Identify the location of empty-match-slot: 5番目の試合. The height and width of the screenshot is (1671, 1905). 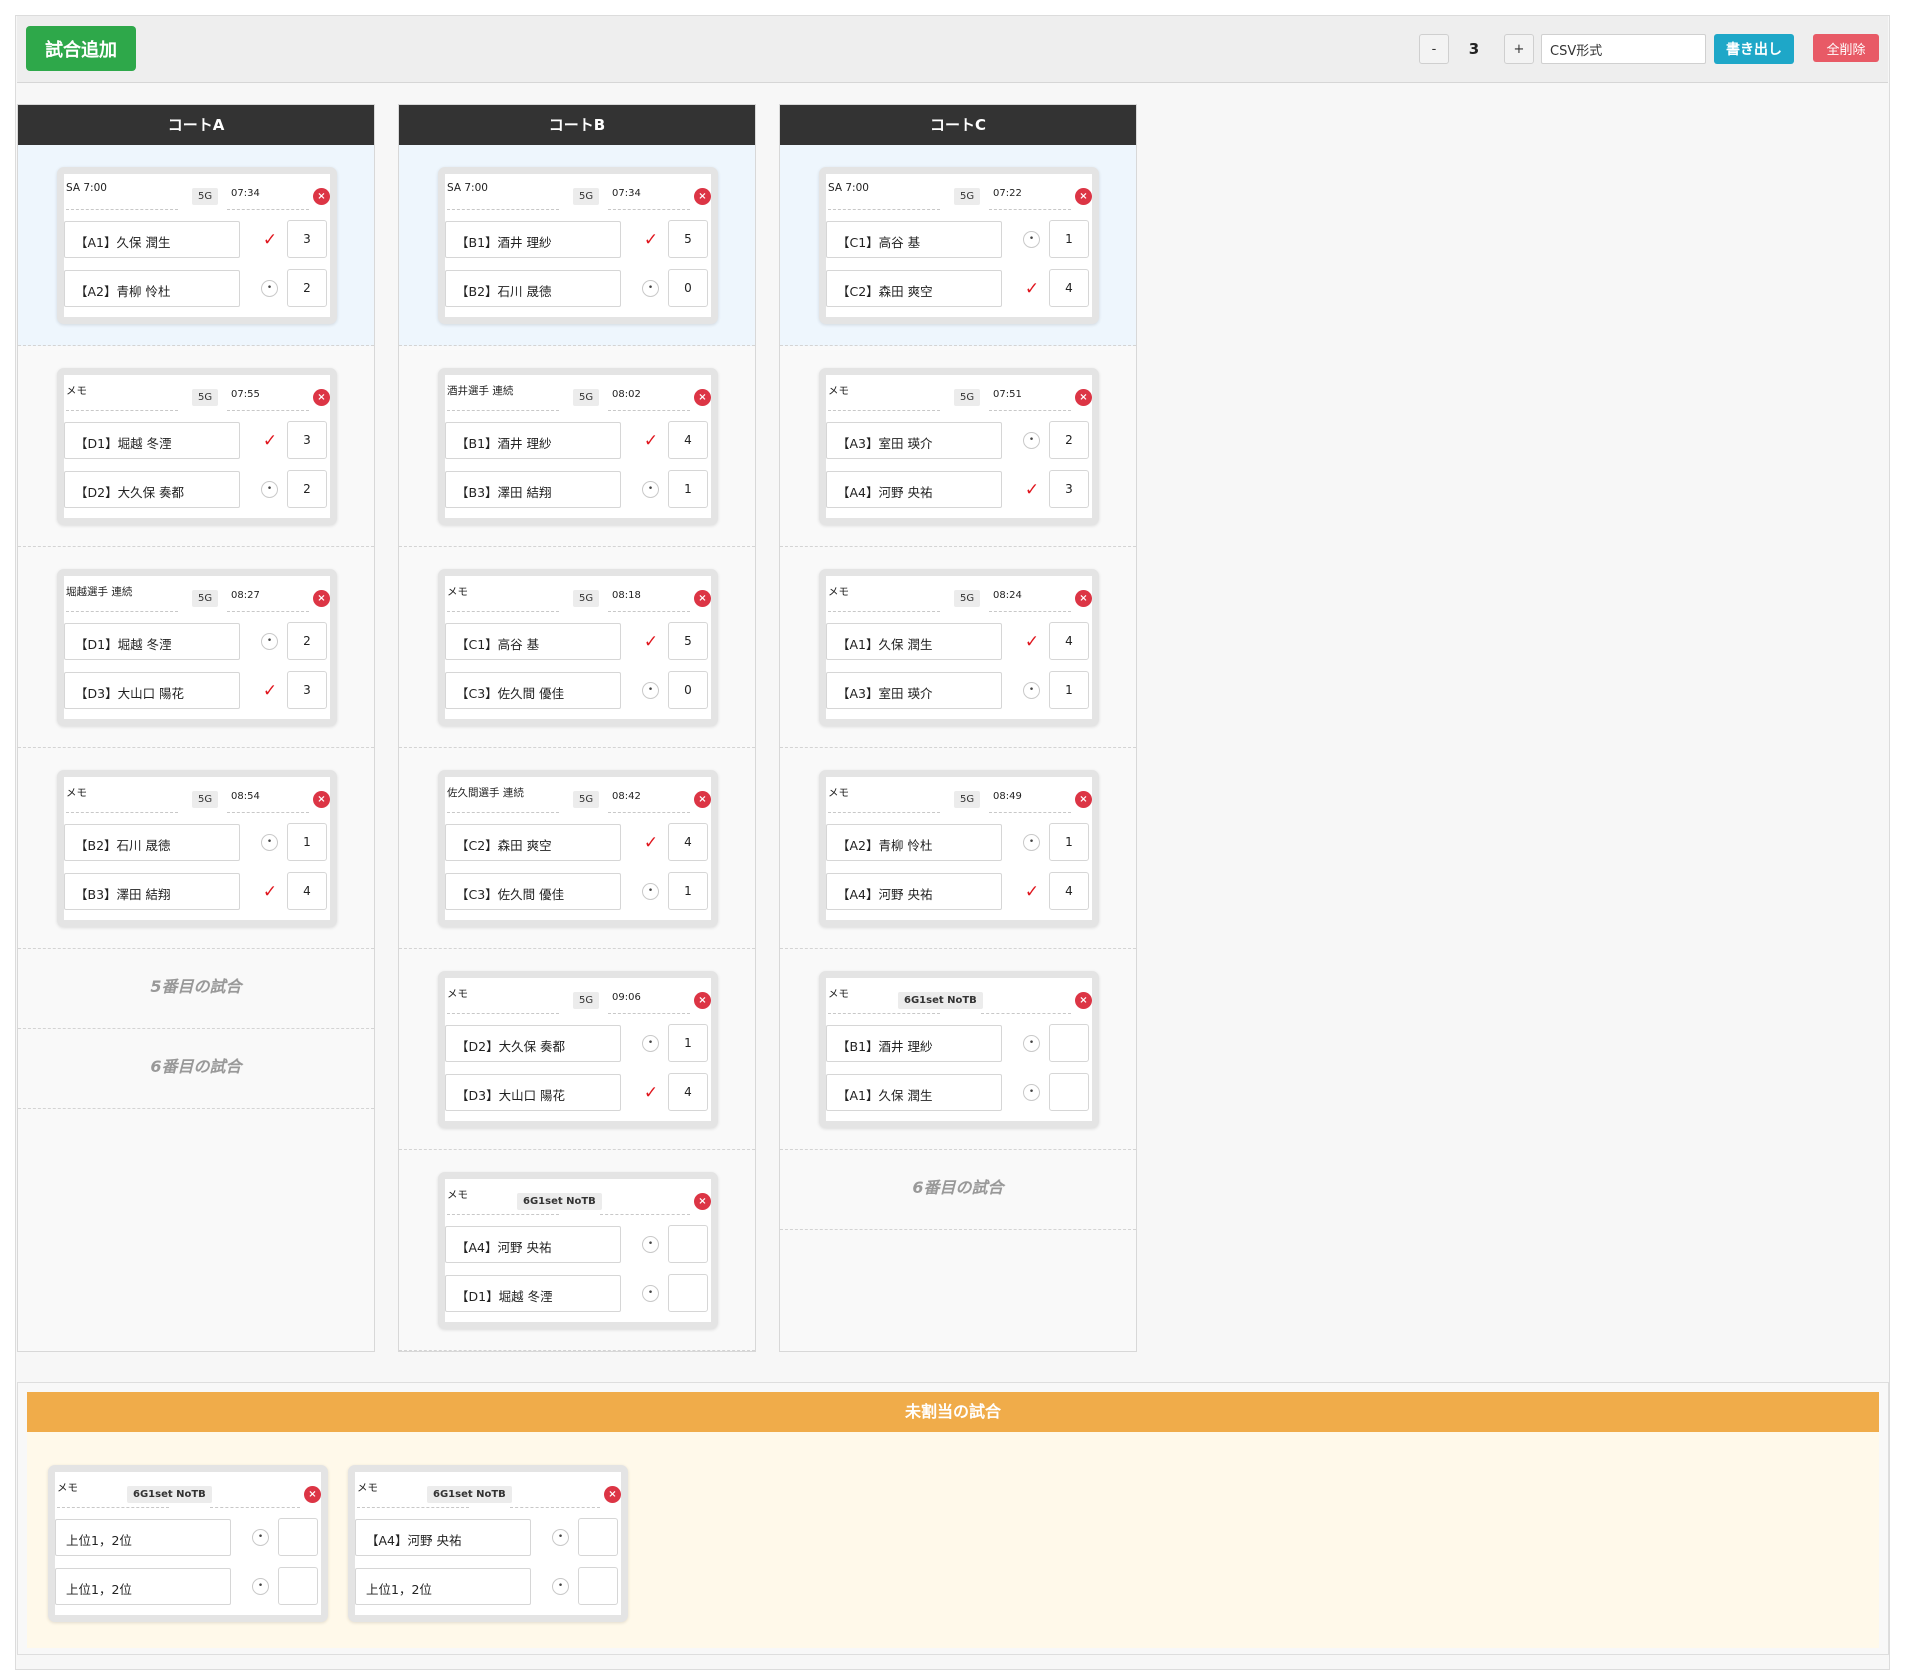
(196, 989).